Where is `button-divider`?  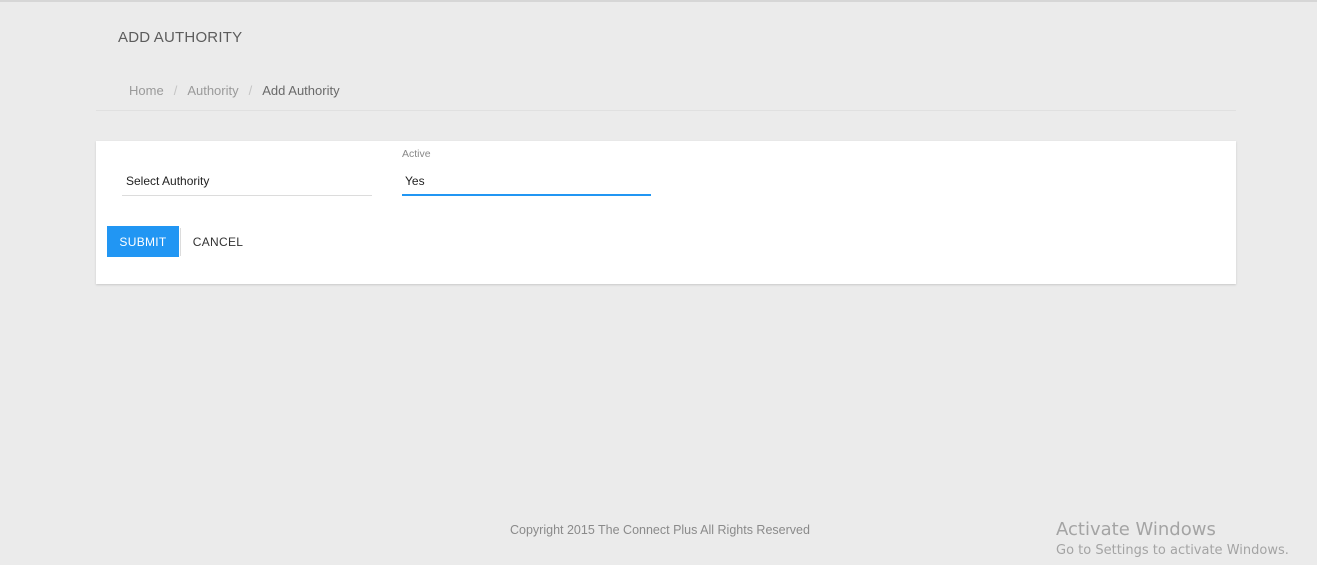
button-divider is located at coordinates (180, 242).